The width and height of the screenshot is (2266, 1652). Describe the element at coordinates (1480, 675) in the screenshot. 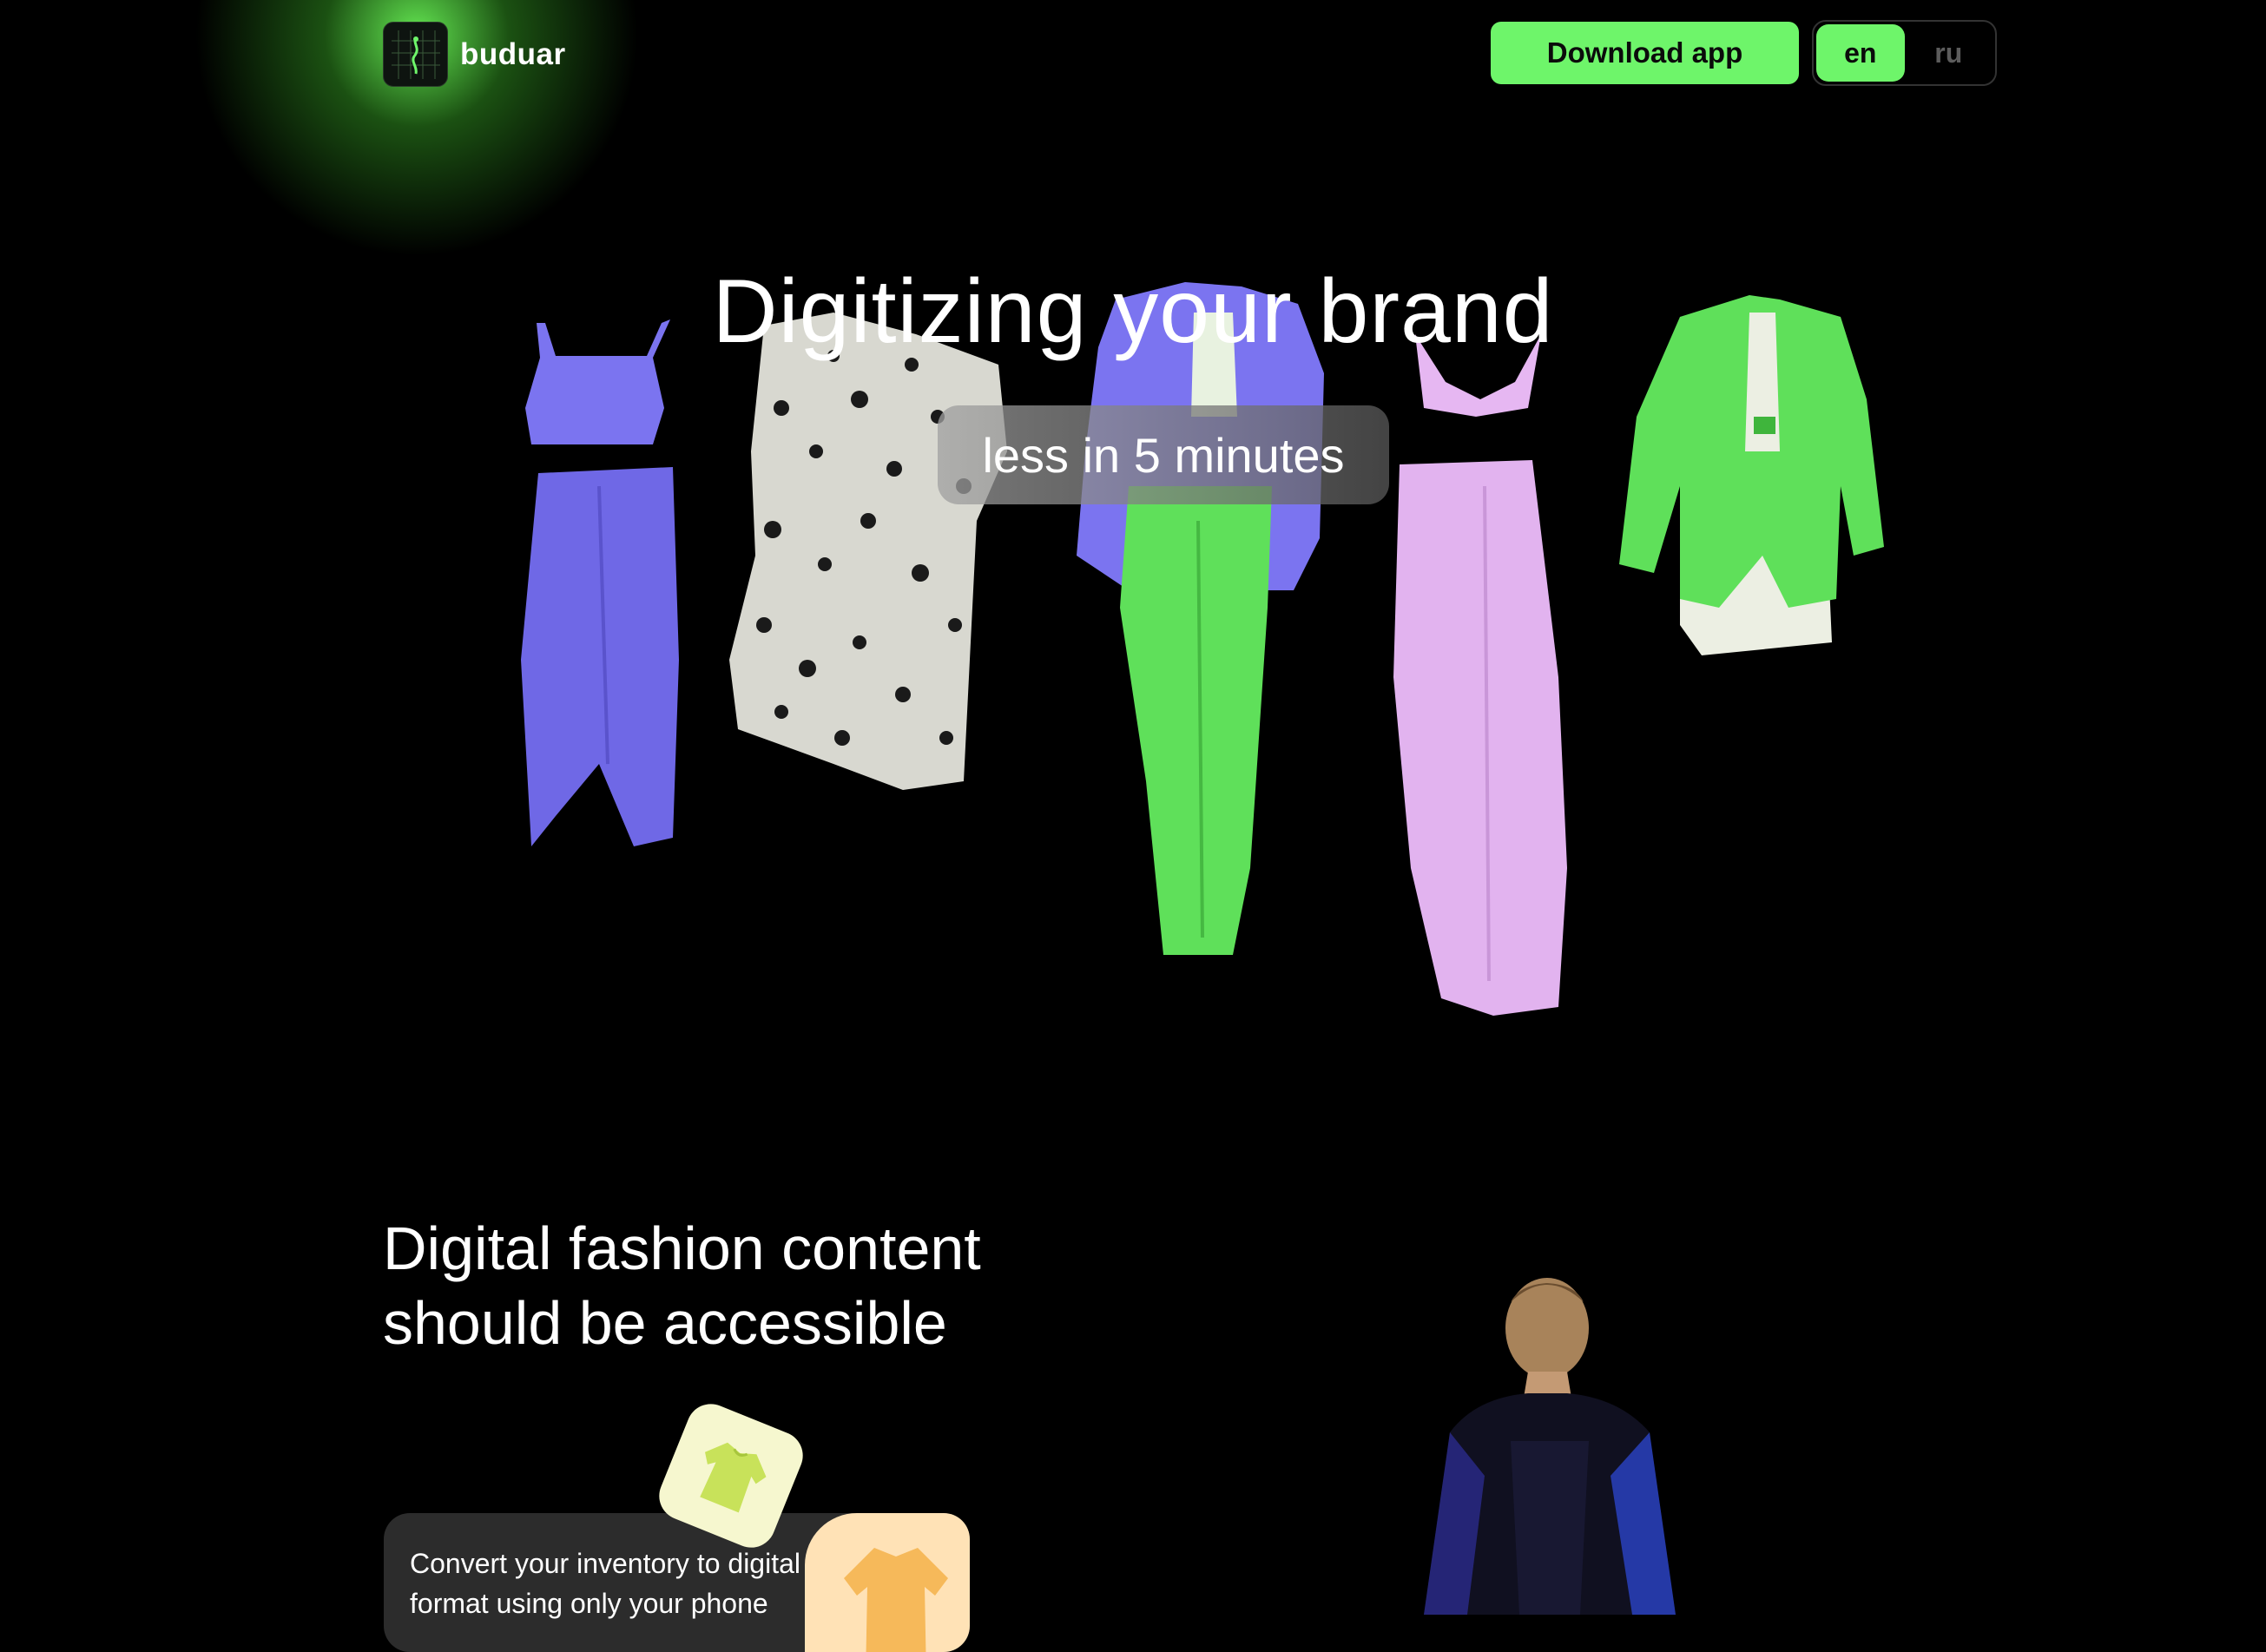

I see `garment-pink-set` at that location.